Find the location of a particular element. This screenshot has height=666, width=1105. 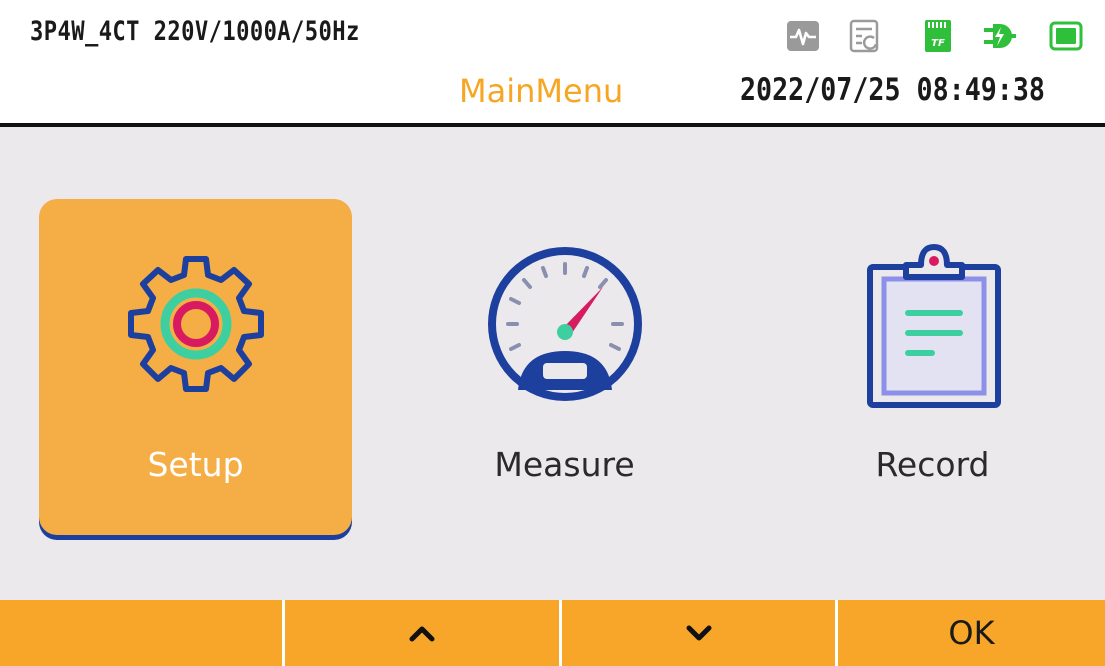

menu-item-measure: Measure is located at coordinates (564, 367).